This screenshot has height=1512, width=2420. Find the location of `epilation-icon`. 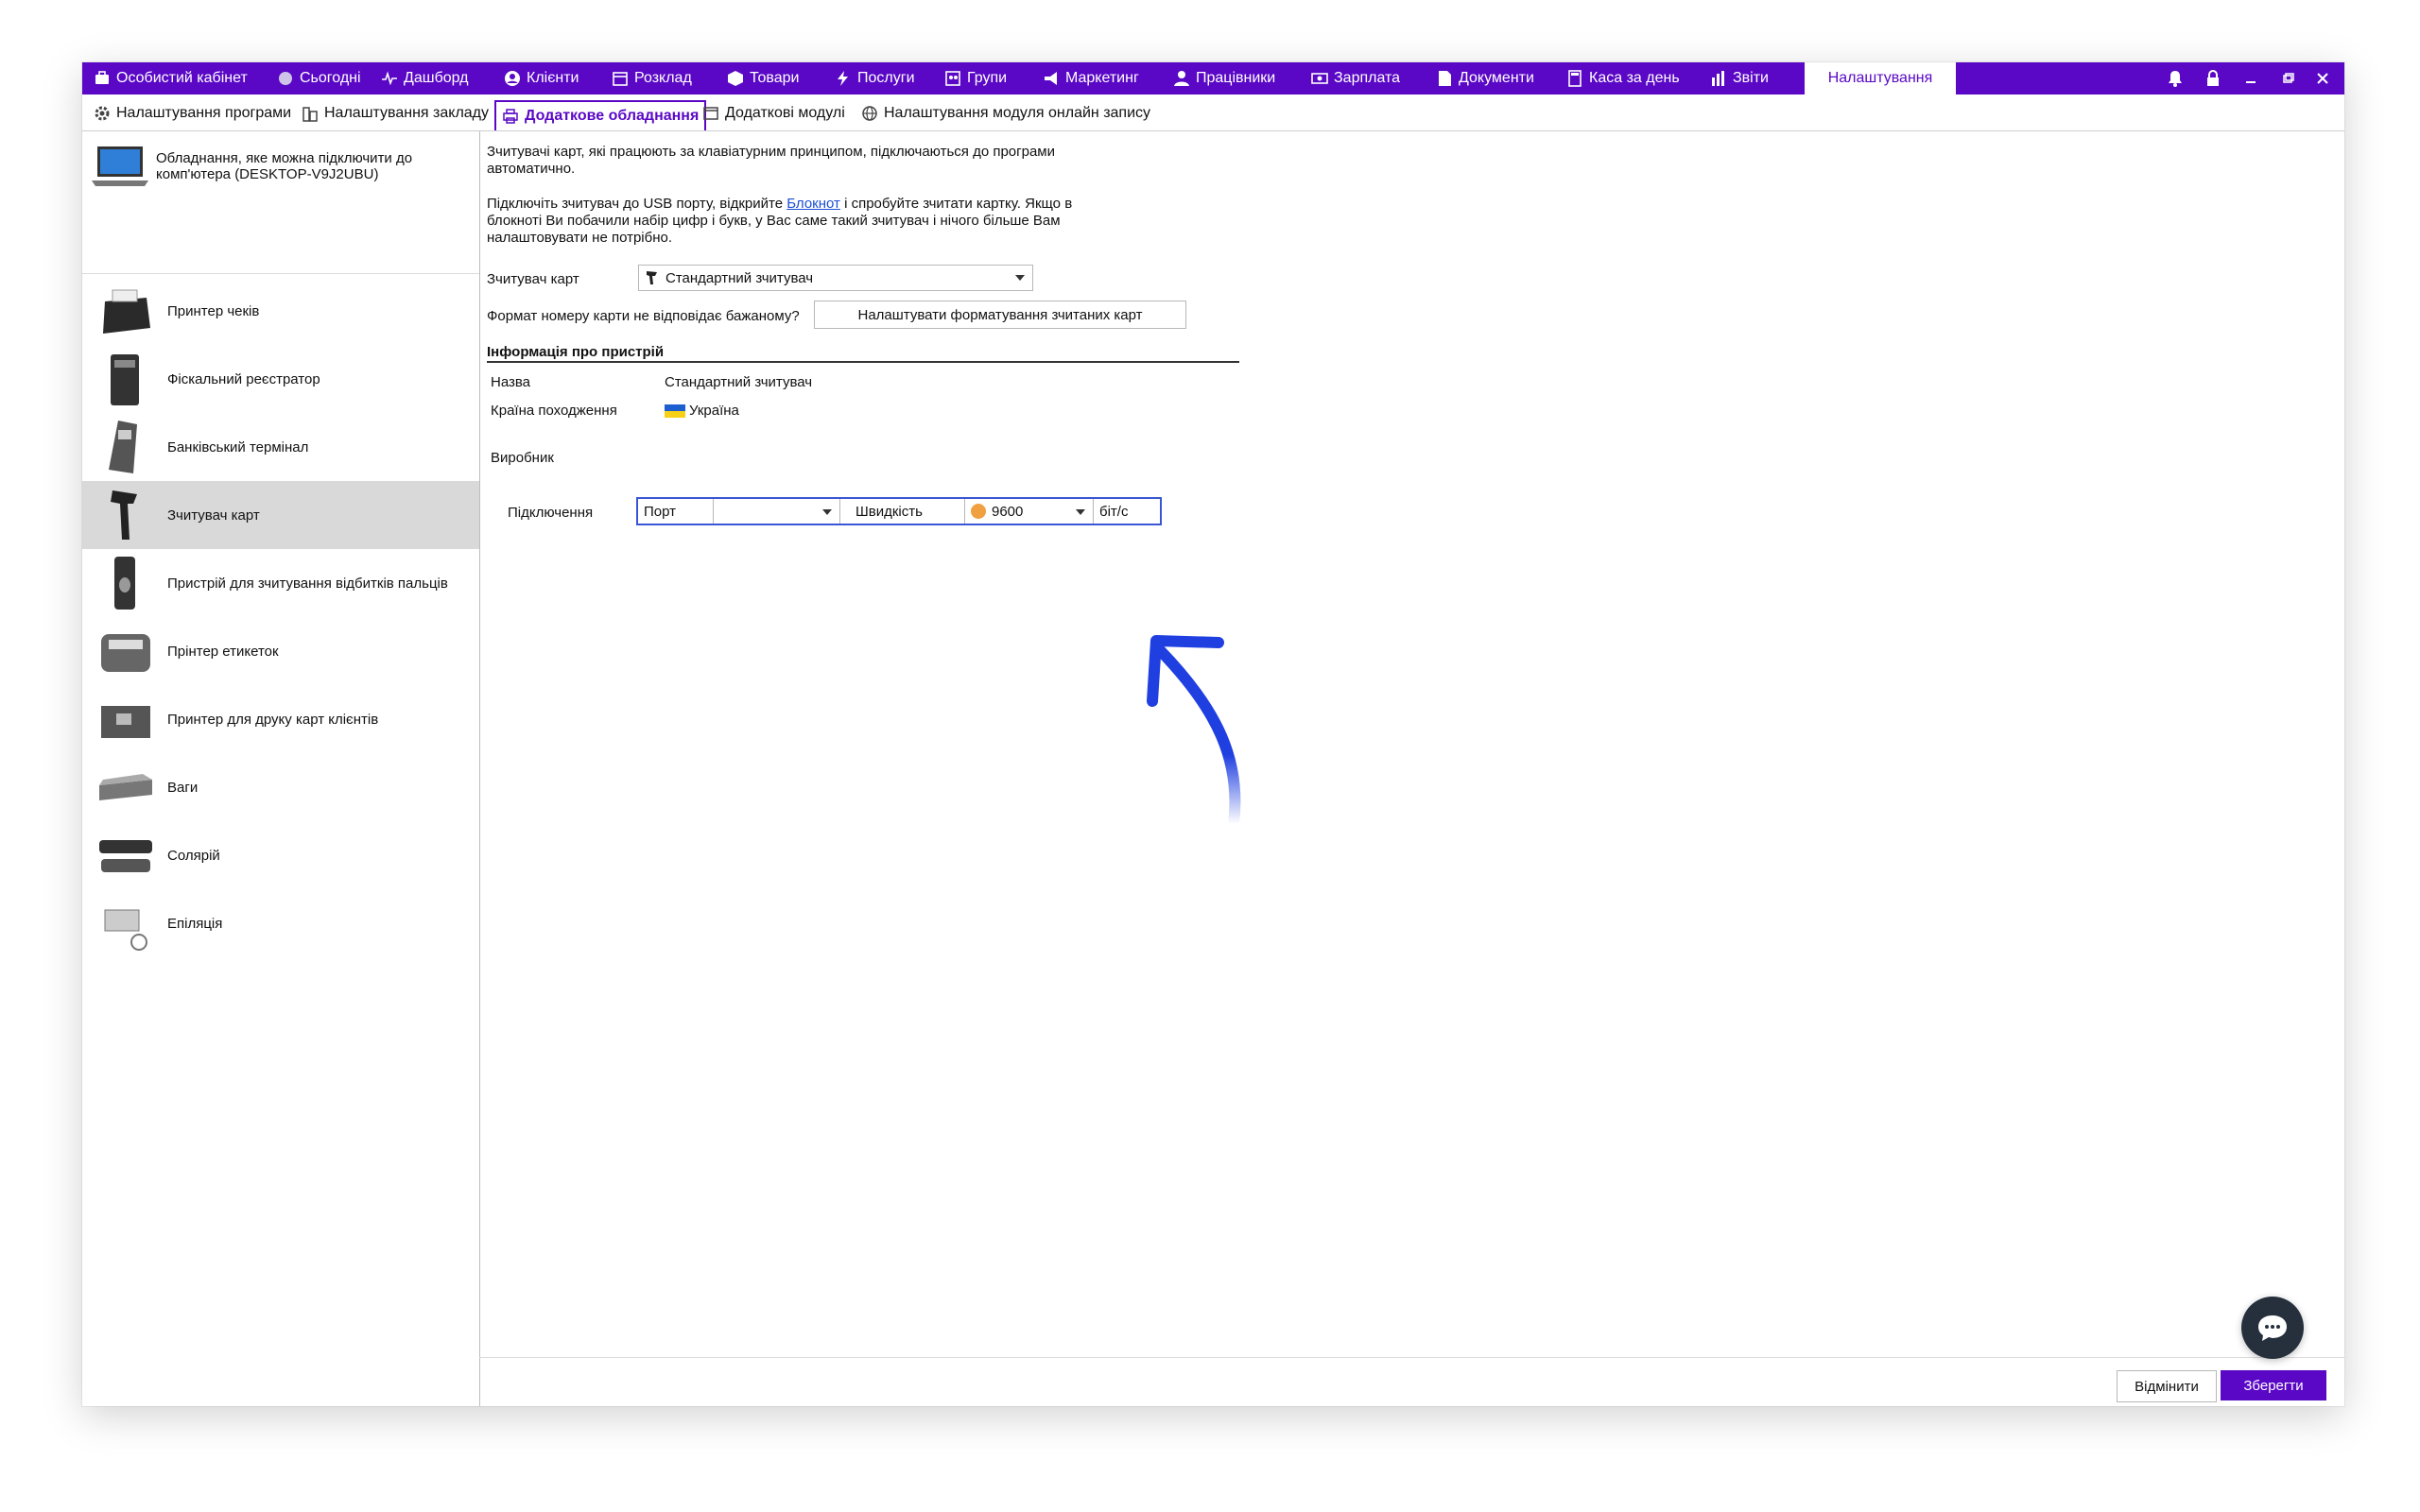

epilation-icon is located at coordinates (125, 930).